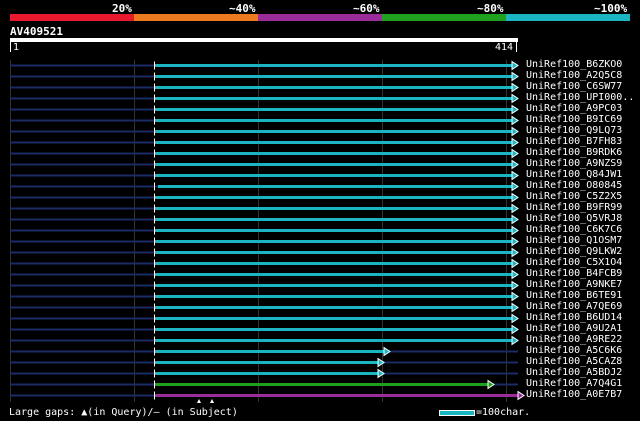 The image size is (640, 421). I want to click on hit-label: UniRef100_B6TE91, so click(574, 295).